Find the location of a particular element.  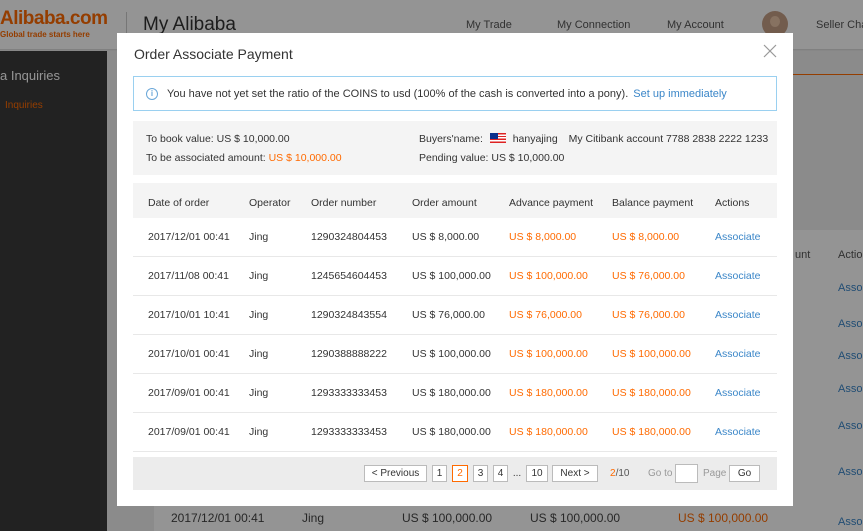

cell-balance-payment: US $ 8,000.00 is located at coordinates (646, 237).